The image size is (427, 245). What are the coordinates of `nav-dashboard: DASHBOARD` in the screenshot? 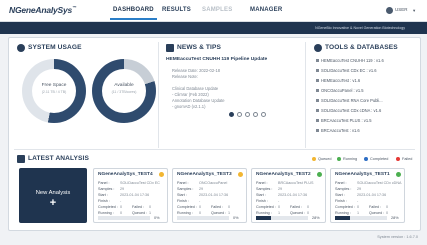 It's located at (133, 13).